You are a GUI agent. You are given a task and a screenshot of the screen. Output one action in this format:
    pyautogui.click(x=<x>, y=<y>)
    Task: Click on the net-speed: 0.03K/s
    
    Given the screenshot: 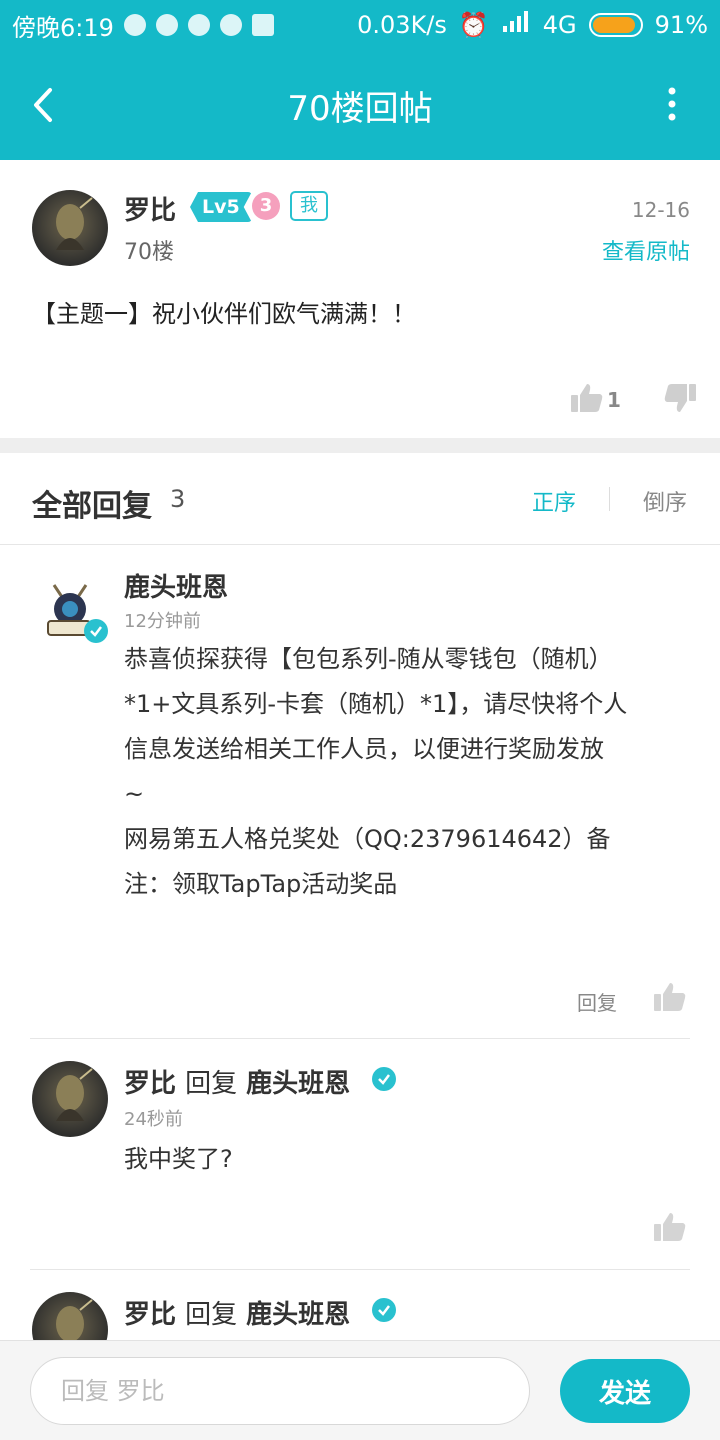 What is the action you would take?
    pyautogui.click(x=402, y=25)
    